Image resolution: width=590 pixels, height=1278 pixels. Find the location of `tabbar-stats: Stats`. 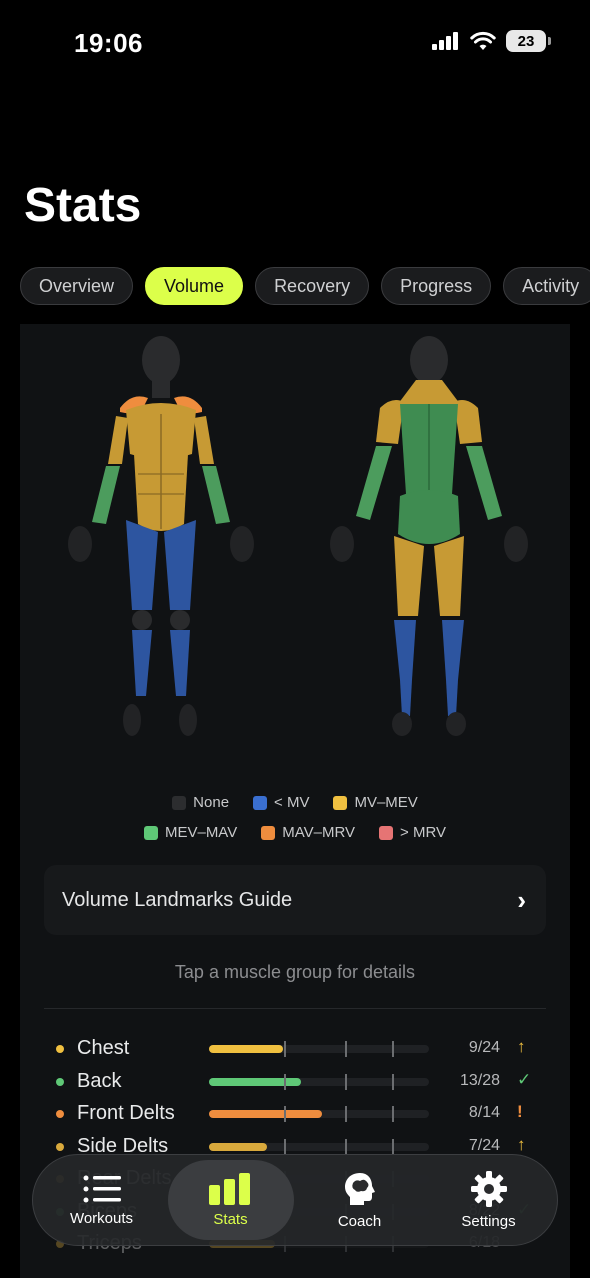

tabbar-stats: Stats is located at coordinates (230, 1200).